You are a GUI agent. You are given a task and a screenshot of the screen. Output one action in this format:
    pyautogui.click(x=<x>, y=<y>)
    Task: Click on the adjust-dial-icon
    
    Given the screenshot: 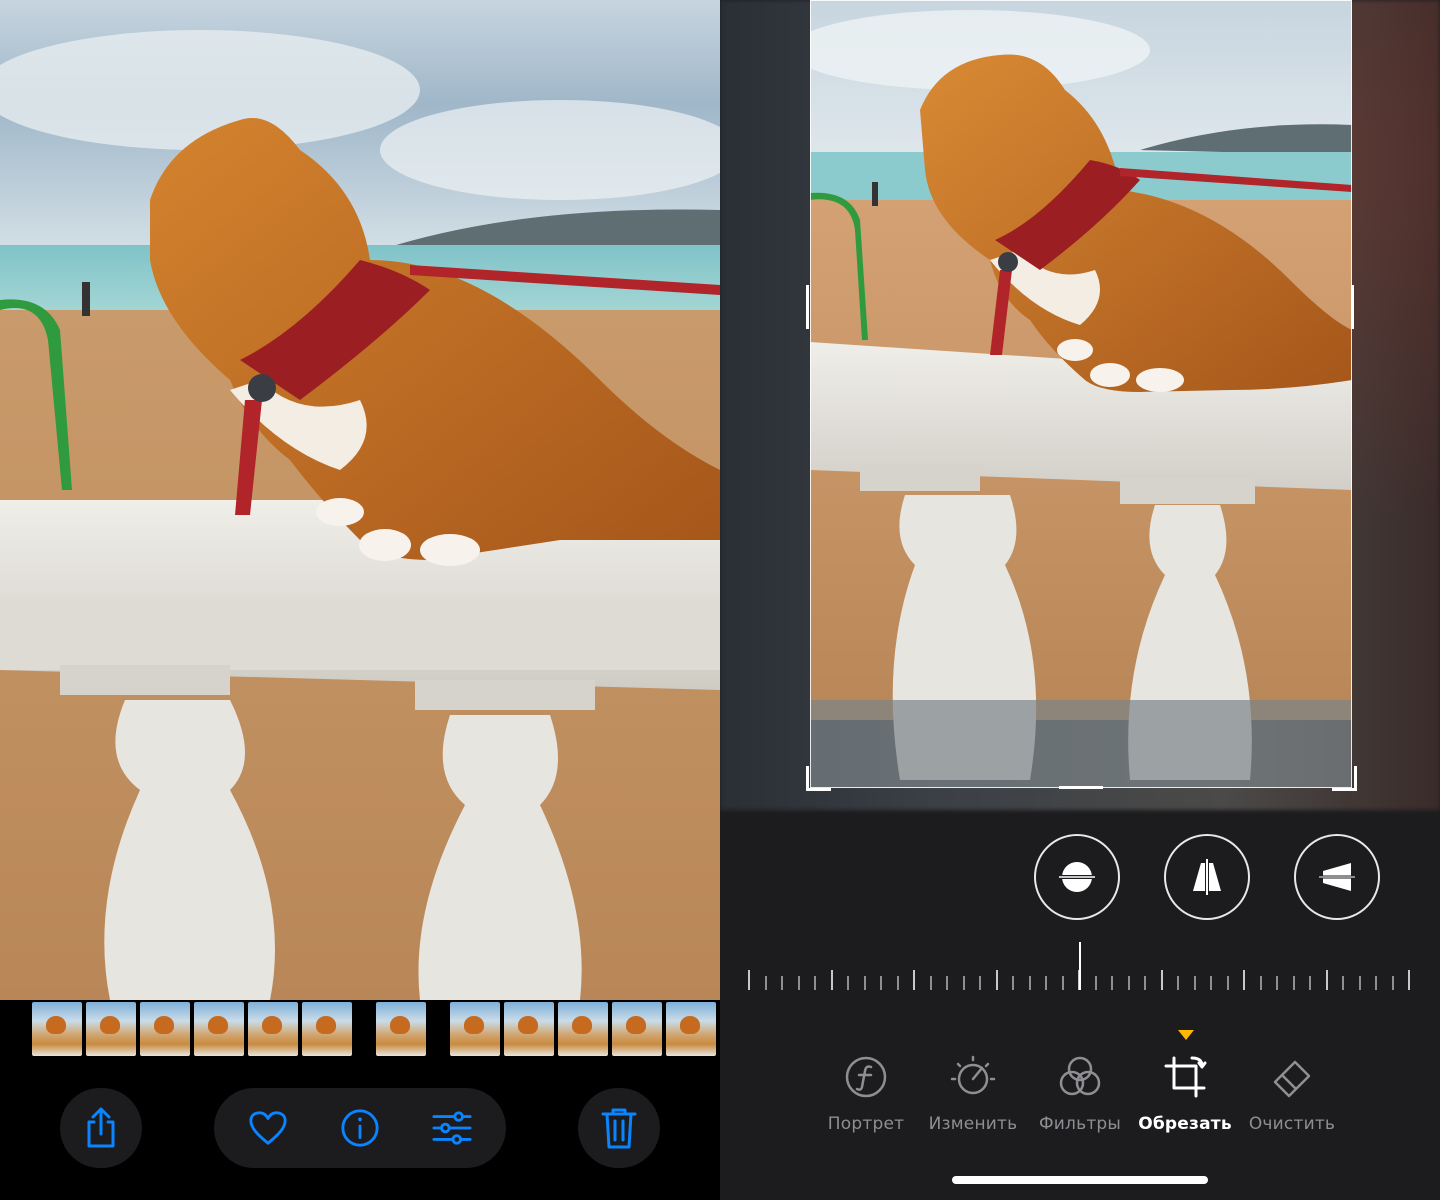 What is the action you would take?
    pyautogui.click(x=973, y=1077)
    